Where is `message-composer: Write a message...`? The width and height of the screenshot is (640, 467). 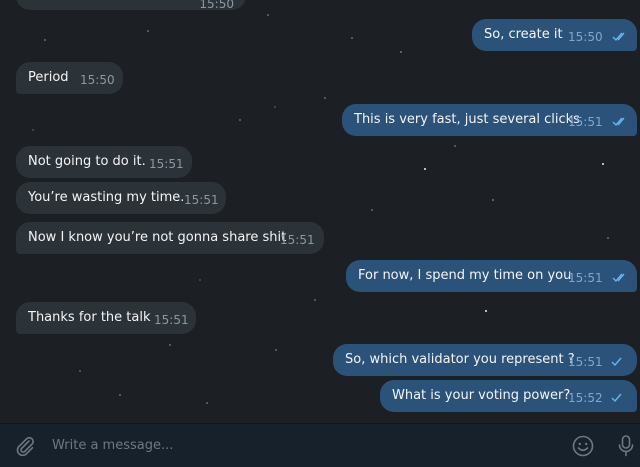 message-composer: Write a message... is located at coordinates (320, 445).